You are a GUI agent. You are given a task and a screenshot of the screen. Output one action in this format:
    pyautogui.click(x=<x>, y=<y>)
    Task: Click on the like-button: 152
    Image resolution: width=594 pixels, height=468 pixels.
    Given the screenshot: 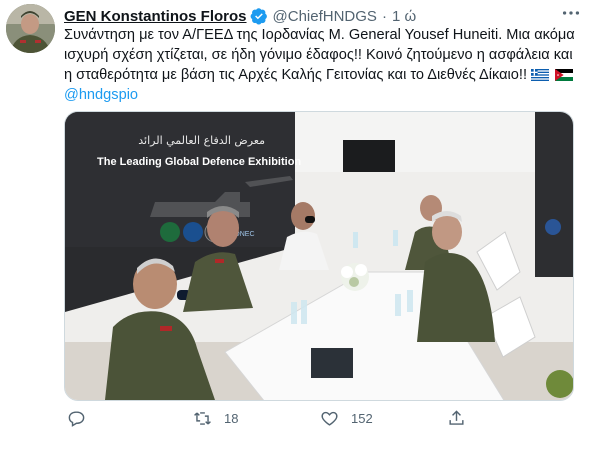 What is the action you would take?
    pyautogui.click(x=346, y=418)
    